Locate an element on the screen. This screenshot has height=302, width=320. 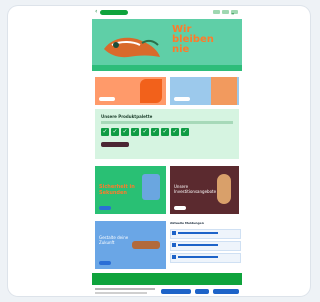
news-section: Aktuelle Meldungen is located at coordinates (205, 245).